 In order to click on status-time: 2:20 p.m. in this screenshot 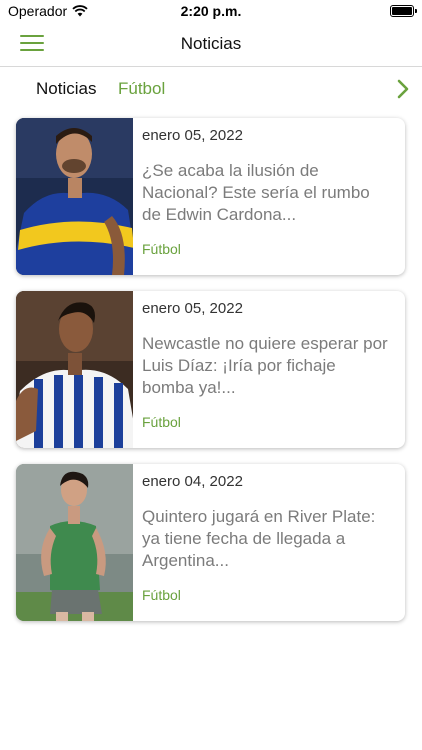, I will do `click(211, 11)`.